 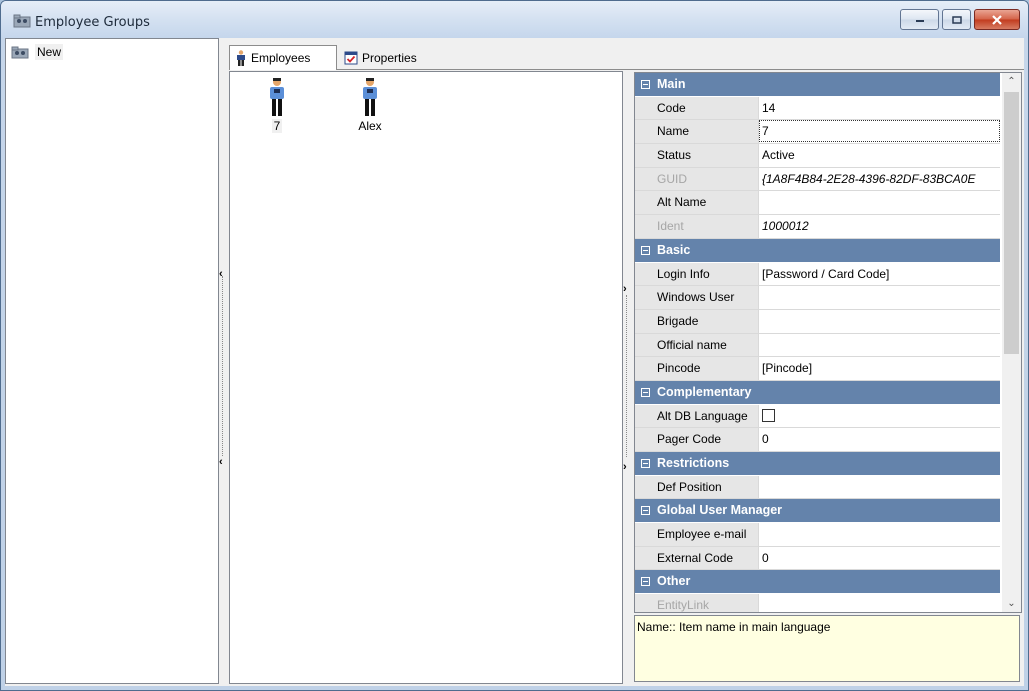 I want to click on window-controls, so click(x=958, y=19).